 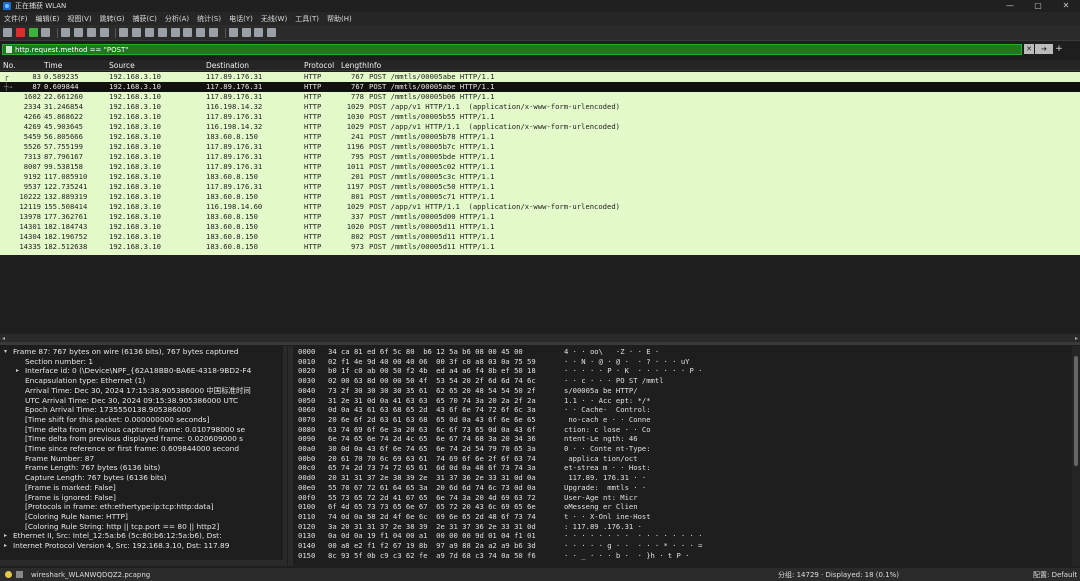 What do you see at coordinates (9, 65) in the screenshot?
I see `col-no: No.` at bounding box center [9, 65].